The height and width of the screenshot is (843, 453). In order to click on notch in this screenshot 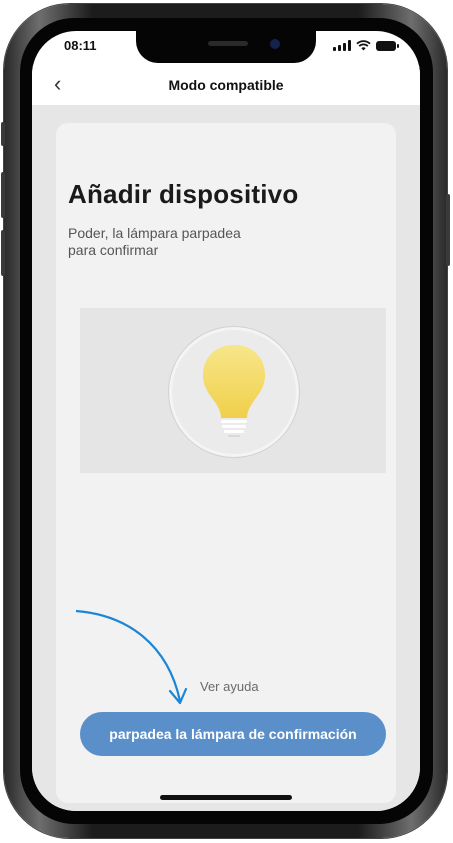, I will do `click(226, 47)`.